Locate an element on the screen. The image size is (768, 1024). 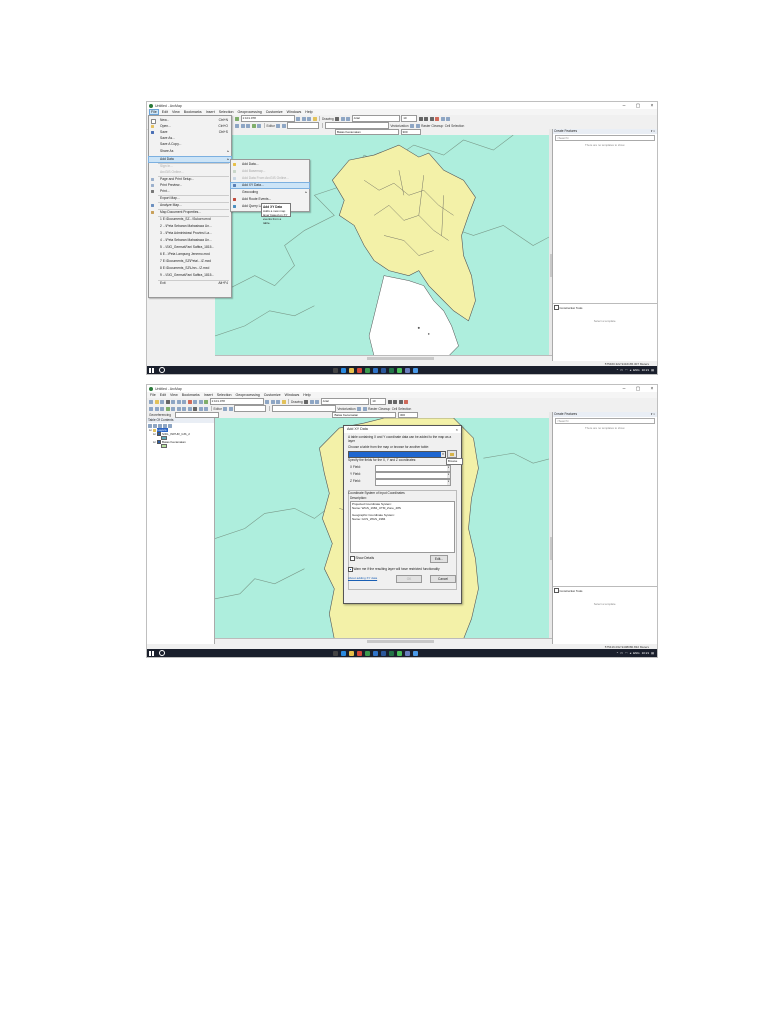
menu-edit: Edit is located at coordinates (163, 395).